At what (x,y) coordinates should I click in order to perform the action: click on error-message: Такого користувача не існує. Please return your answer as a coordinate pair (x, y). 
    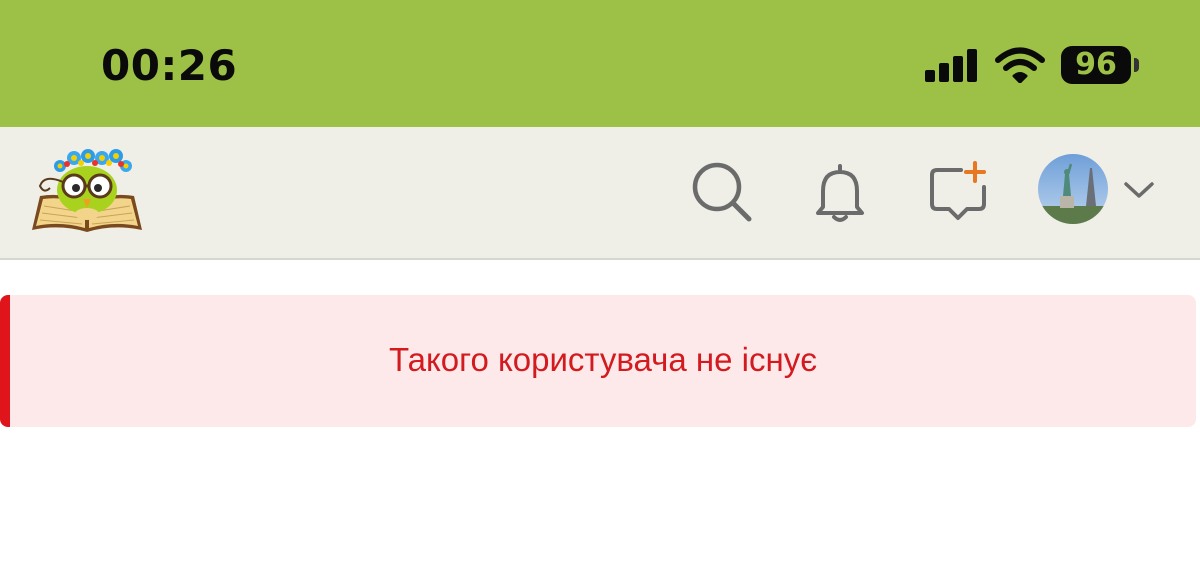
    Looking at the image, I should click on (603, 359).